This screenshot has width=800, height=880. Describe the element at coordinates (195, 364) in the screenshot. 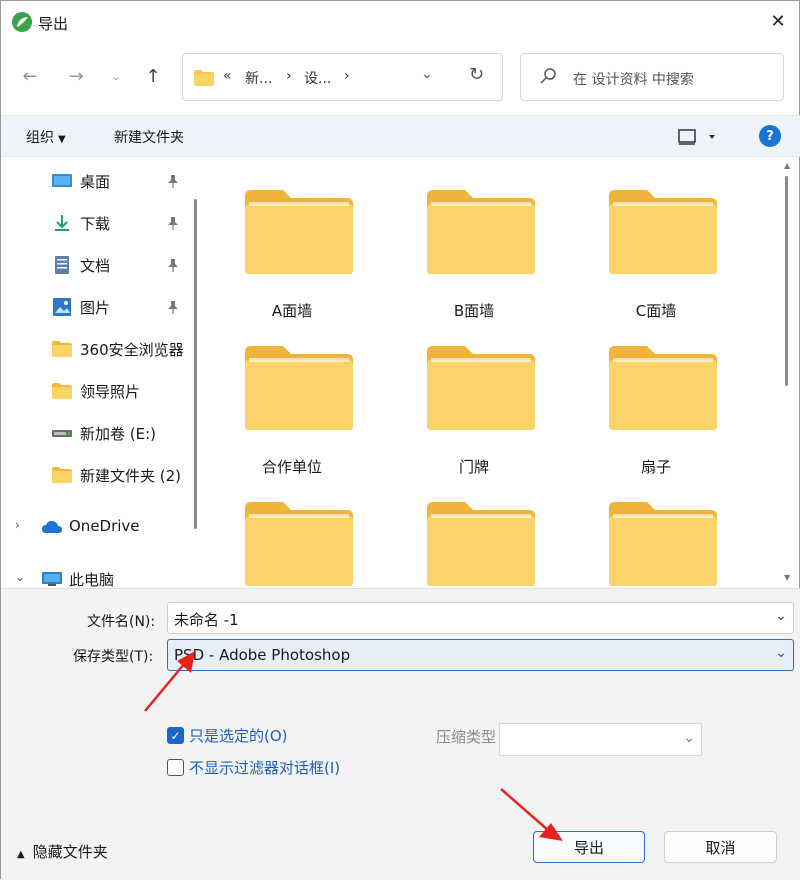

I see `sidebar-scrollbar` at that location.